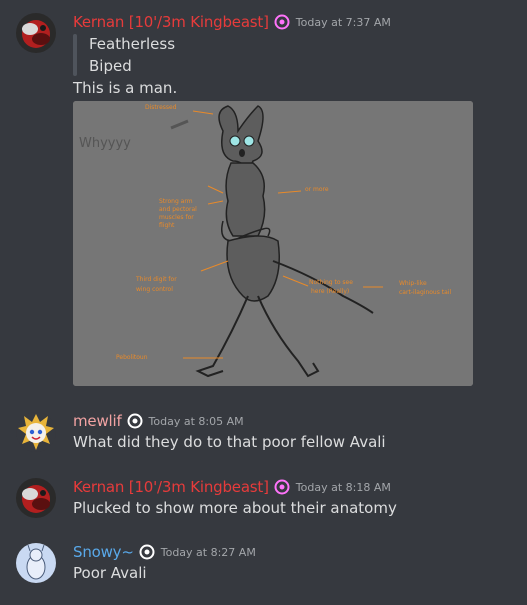 The height and width of the screenshot is (605, 527). What do you see at coordinates (343, 22) in the screenshot?
I see `timestamp: Today at 7:37 AM` at bounding box center [343, 22].